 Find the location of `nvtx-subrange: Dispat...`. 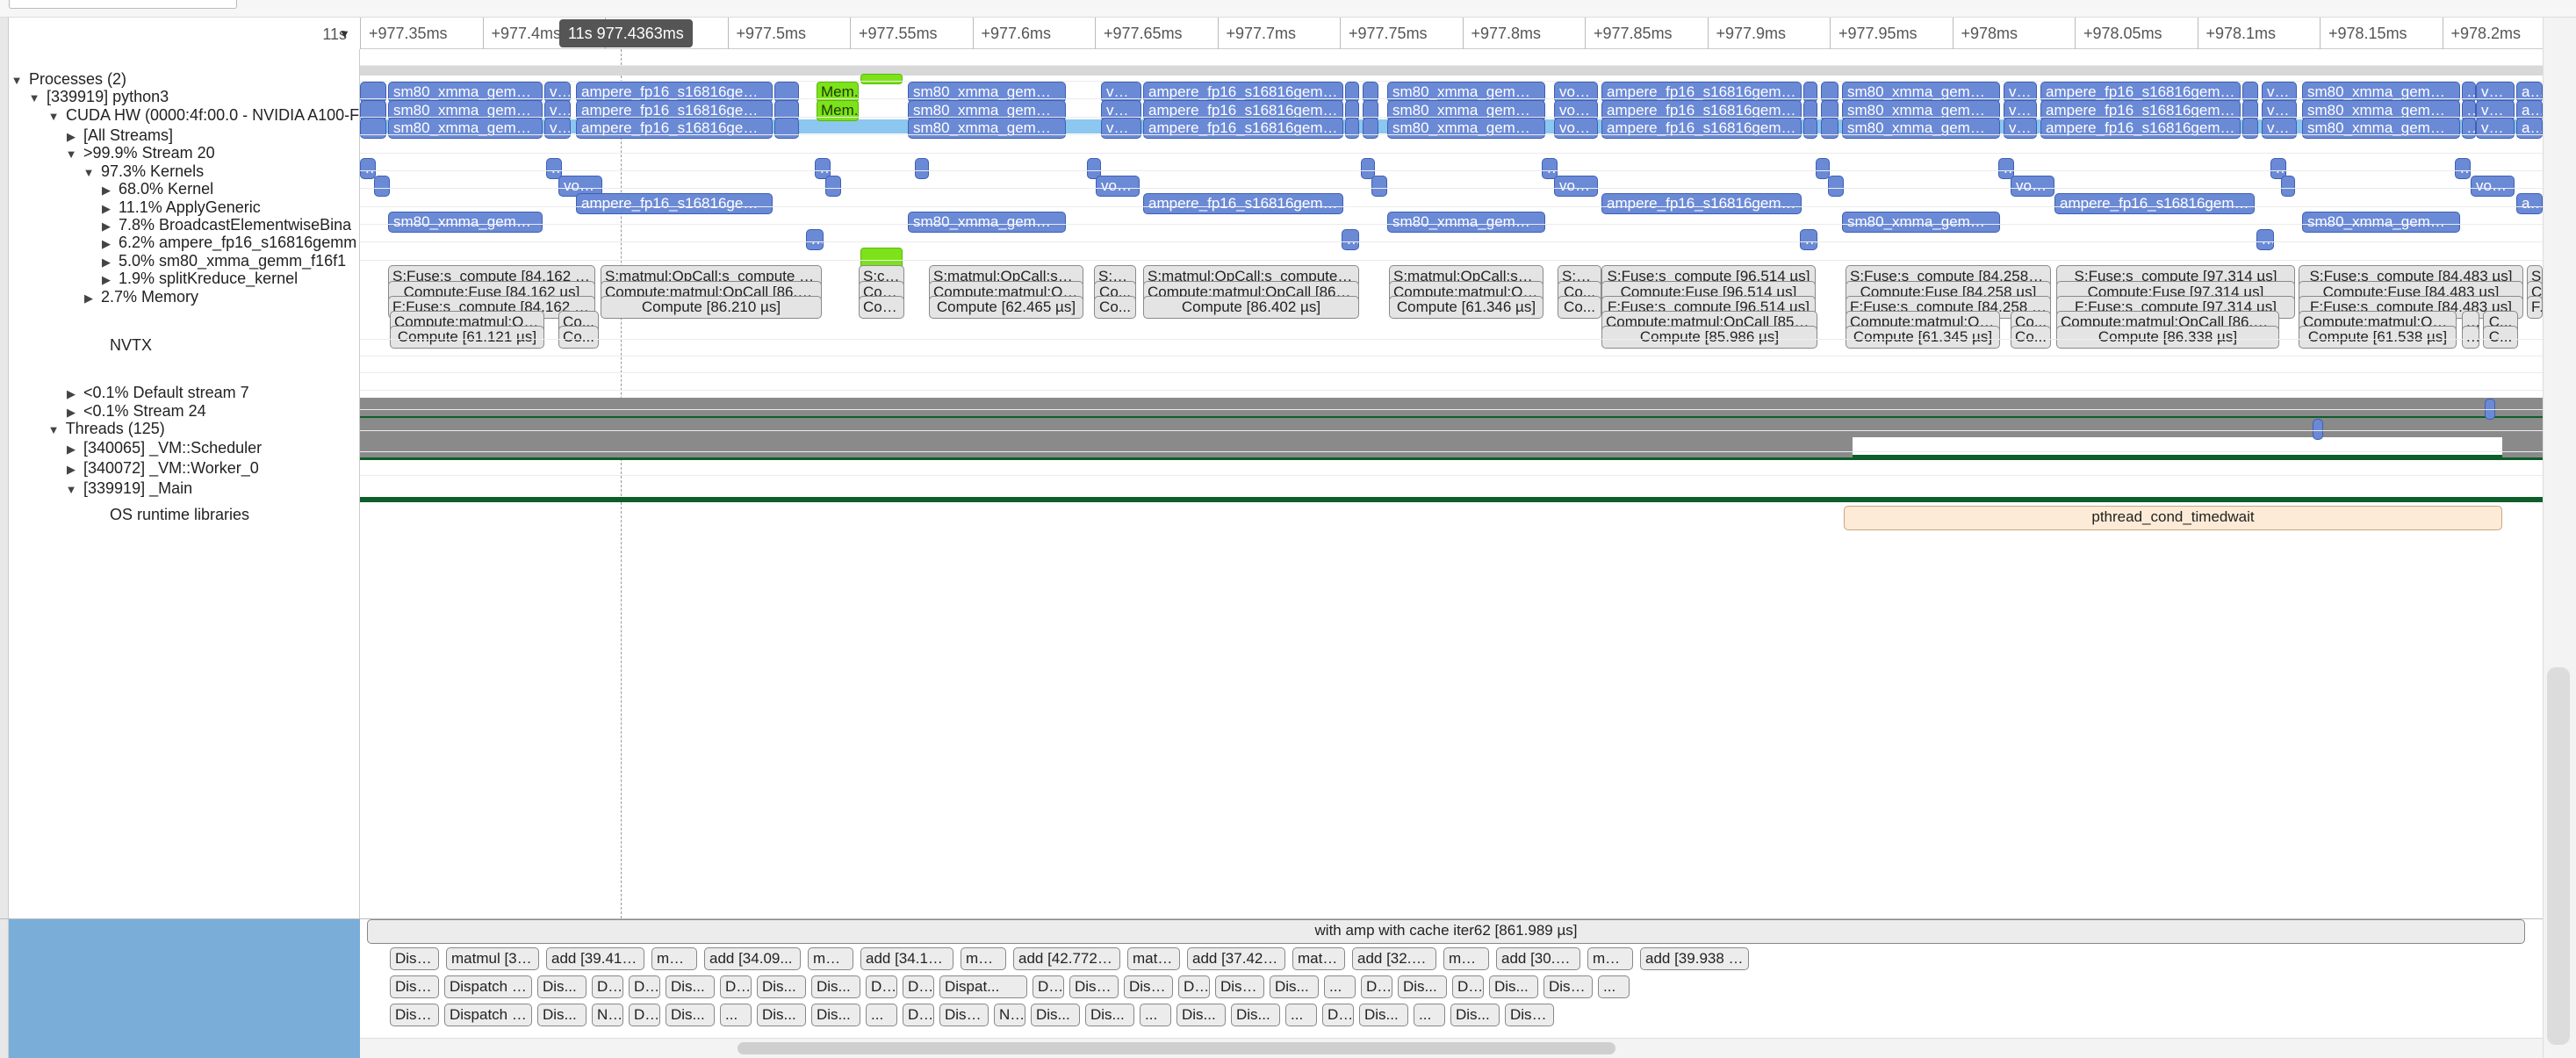

nvtx-subrange: Dispat... is located at coordinates (983, 987).